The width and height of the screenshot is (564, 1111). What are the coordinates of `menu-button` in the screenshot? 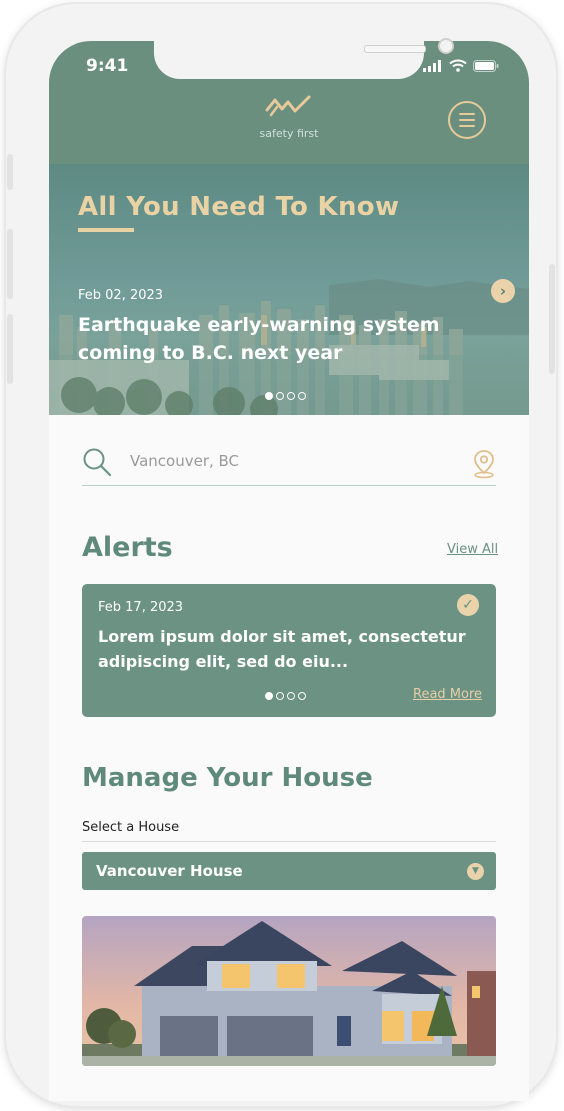 It's located at (467, 120).